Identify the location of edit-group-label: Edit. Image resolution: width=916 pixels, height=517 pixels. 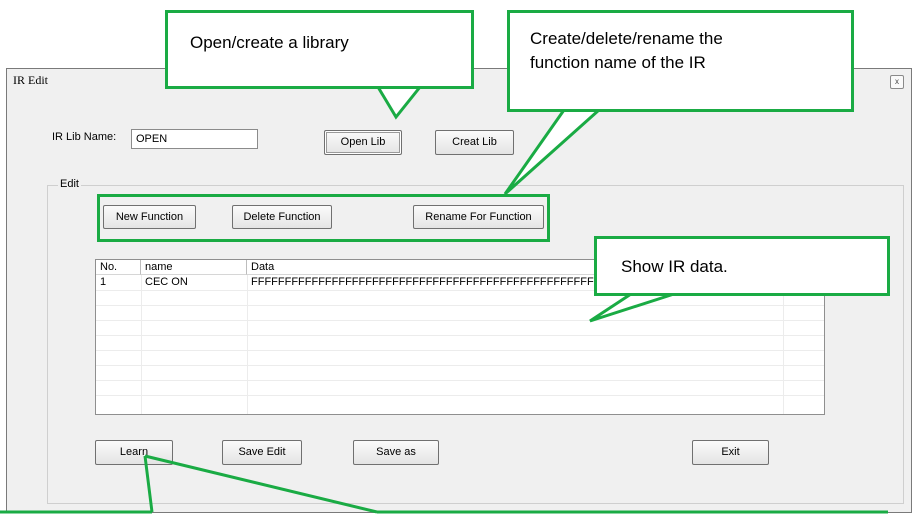
(69, 184).